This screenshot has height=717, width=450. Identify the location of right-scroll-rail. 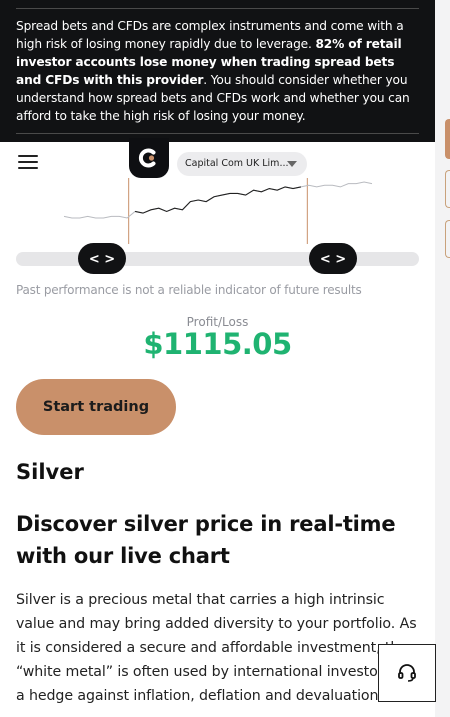
(442, 358).